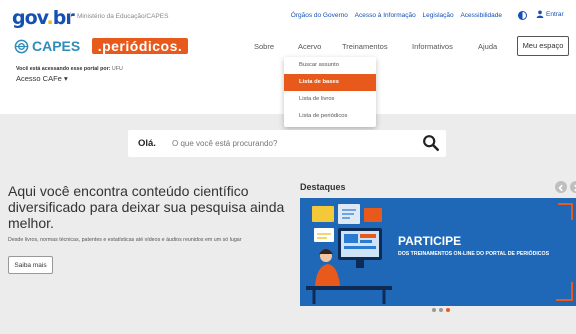 The width and height of the screenshot is (576, 334). What do you see at coordinates (438, 15) in the screenshot?
I see `link-legislacao: Legislação` at bounding box center [438, 15].